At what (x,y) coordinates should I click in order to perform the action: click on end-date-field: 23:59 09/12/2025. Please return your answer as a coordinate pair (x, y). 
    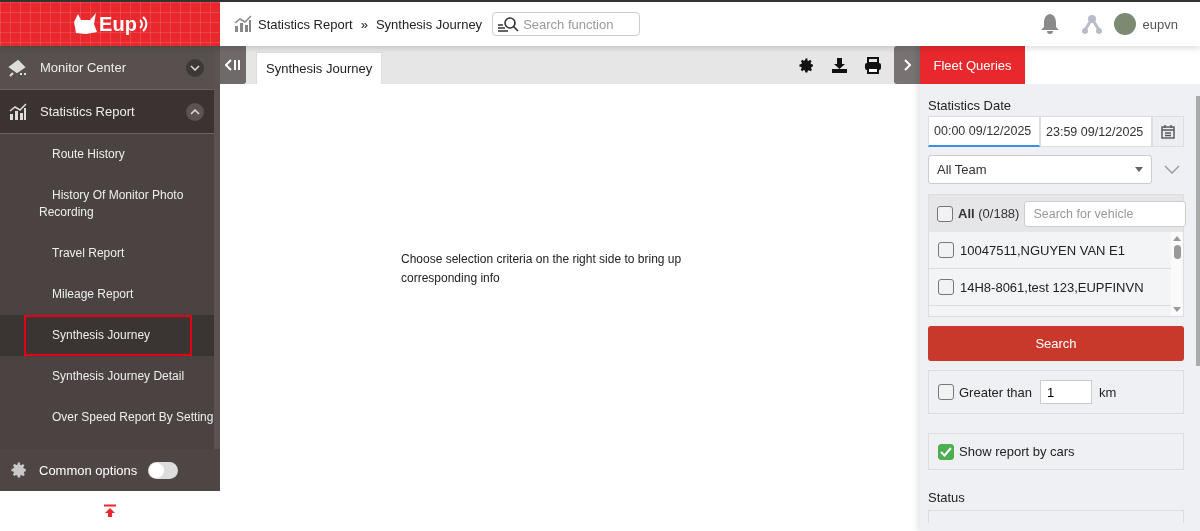
    Looking at the image, I should click on (1096, 131).